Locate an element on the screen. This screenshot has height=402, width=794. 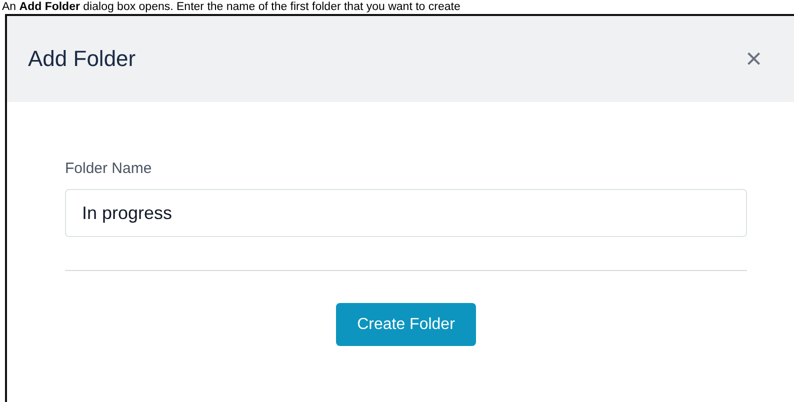
folder-name-field: In progress is located at coordinates (406, 213).